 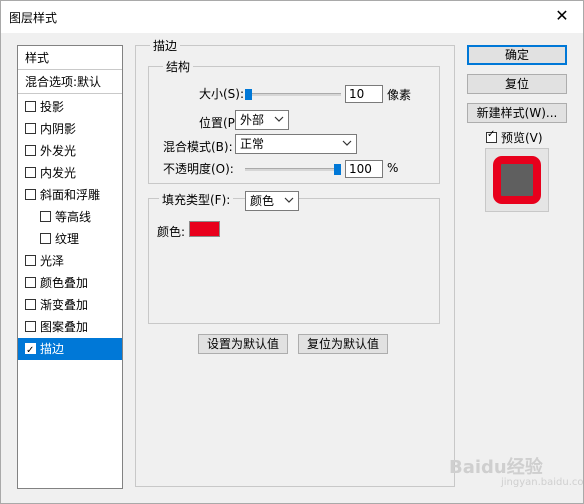 What do you see at coordinates (198, 147) in the screenshot?
I see `blend-mode-label: 混合模式(B):` at bounding box center [198, 147].